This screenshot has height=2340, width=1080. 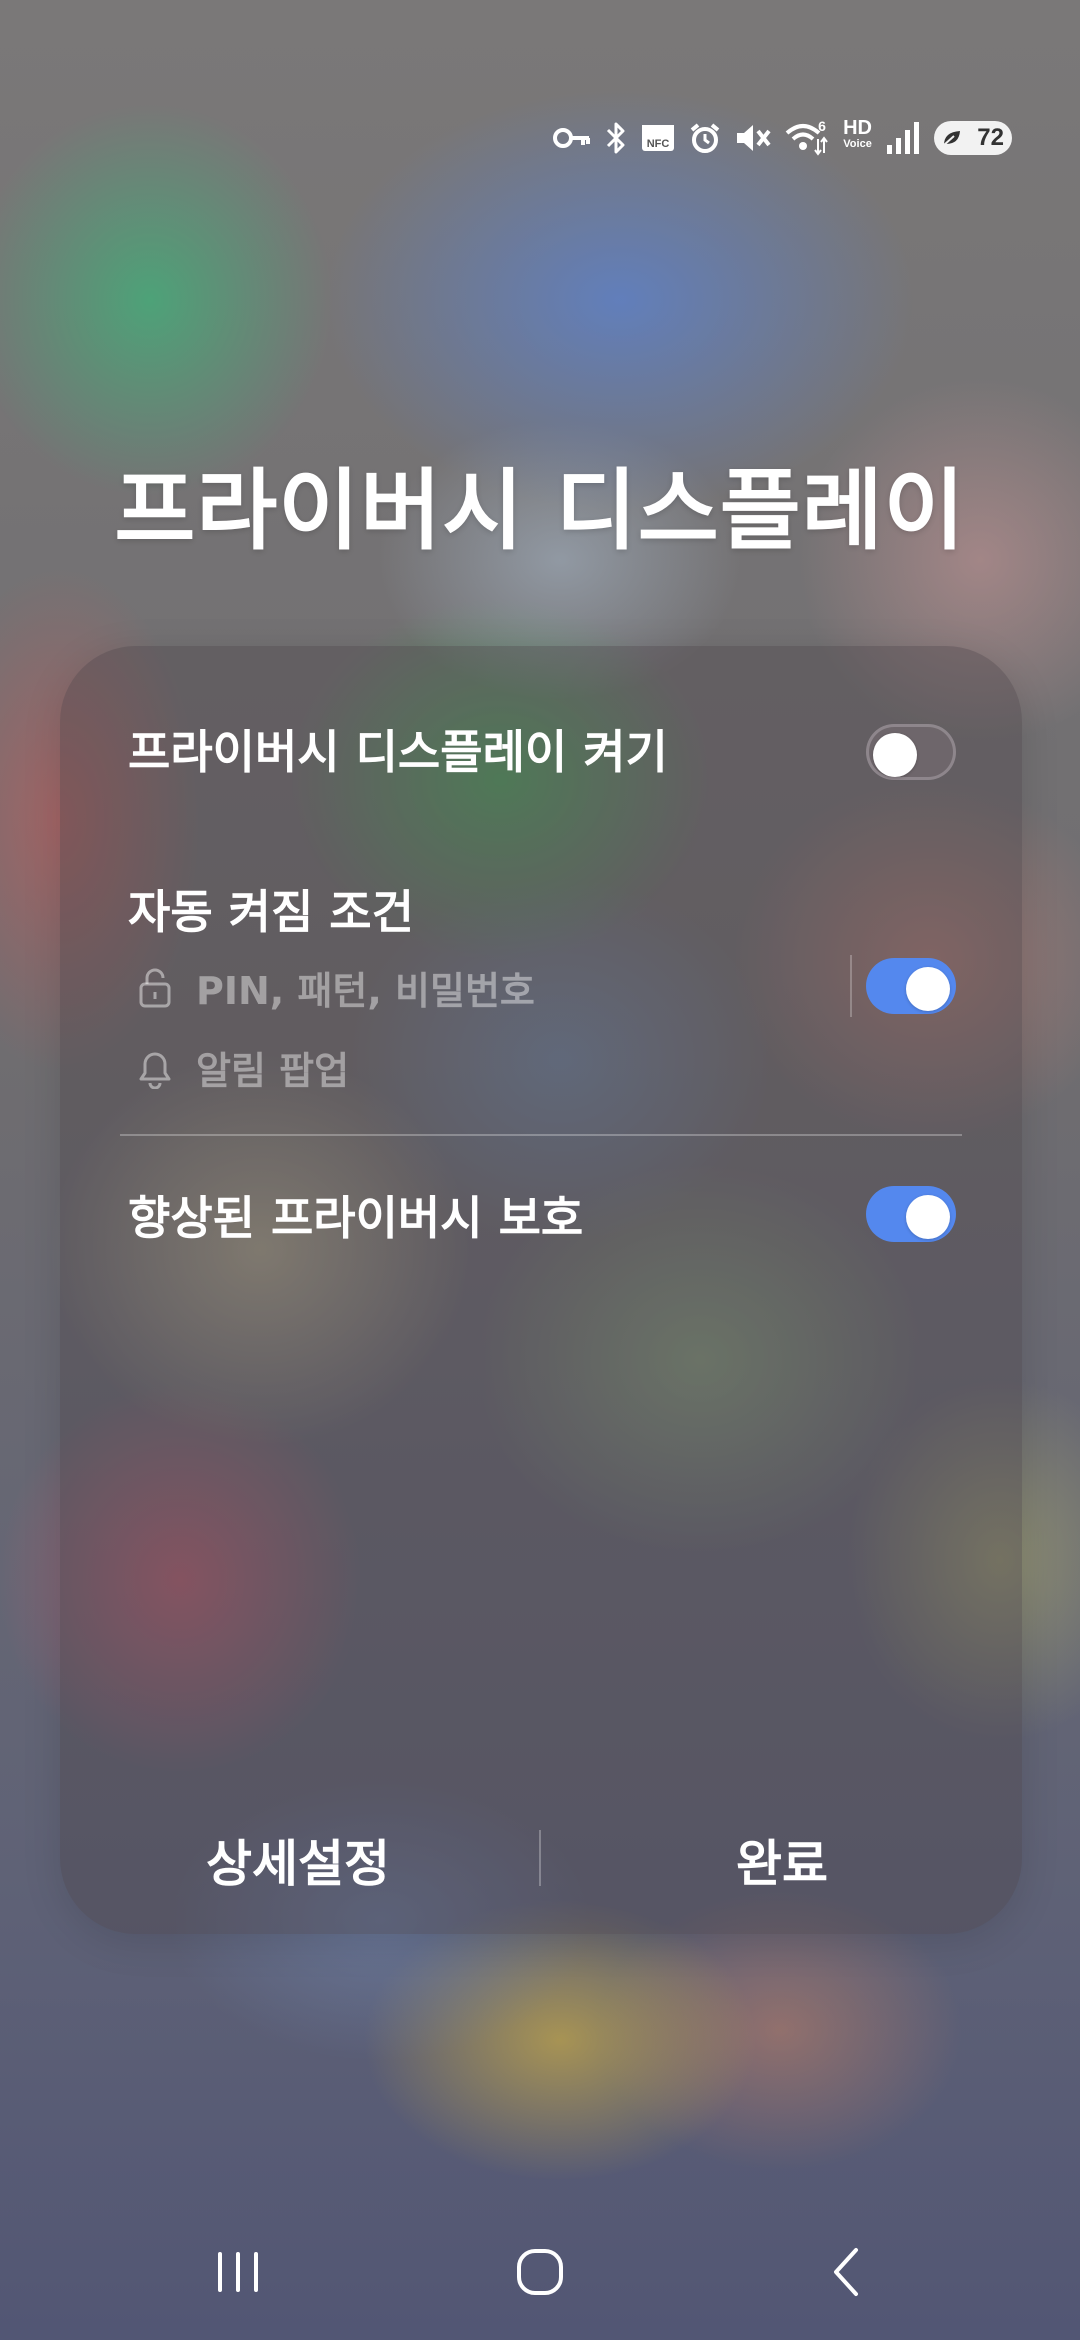 I want to click on lock-icon, so click(x=155, y=988).